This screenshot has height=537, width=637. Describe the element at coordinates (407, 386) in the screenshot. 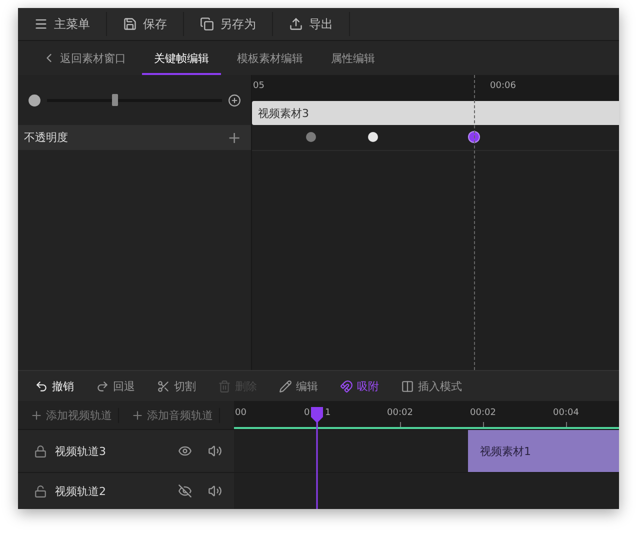

I see `columns-icon` at that location.